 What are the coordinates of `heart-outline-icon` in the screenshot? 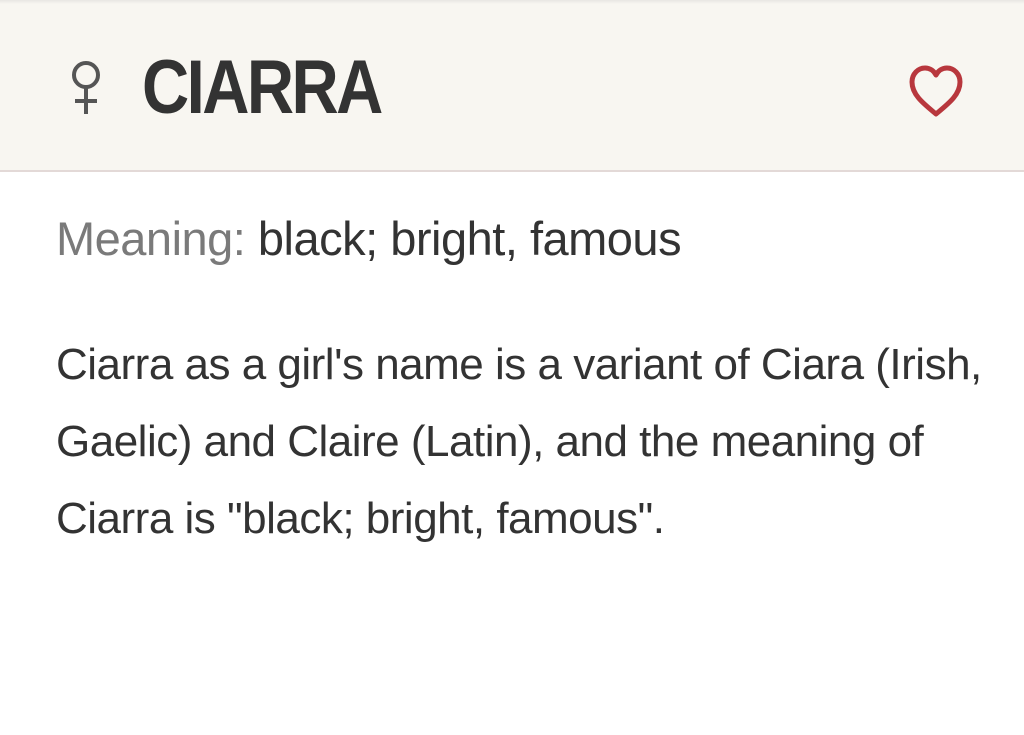 It's located at (936, 92).